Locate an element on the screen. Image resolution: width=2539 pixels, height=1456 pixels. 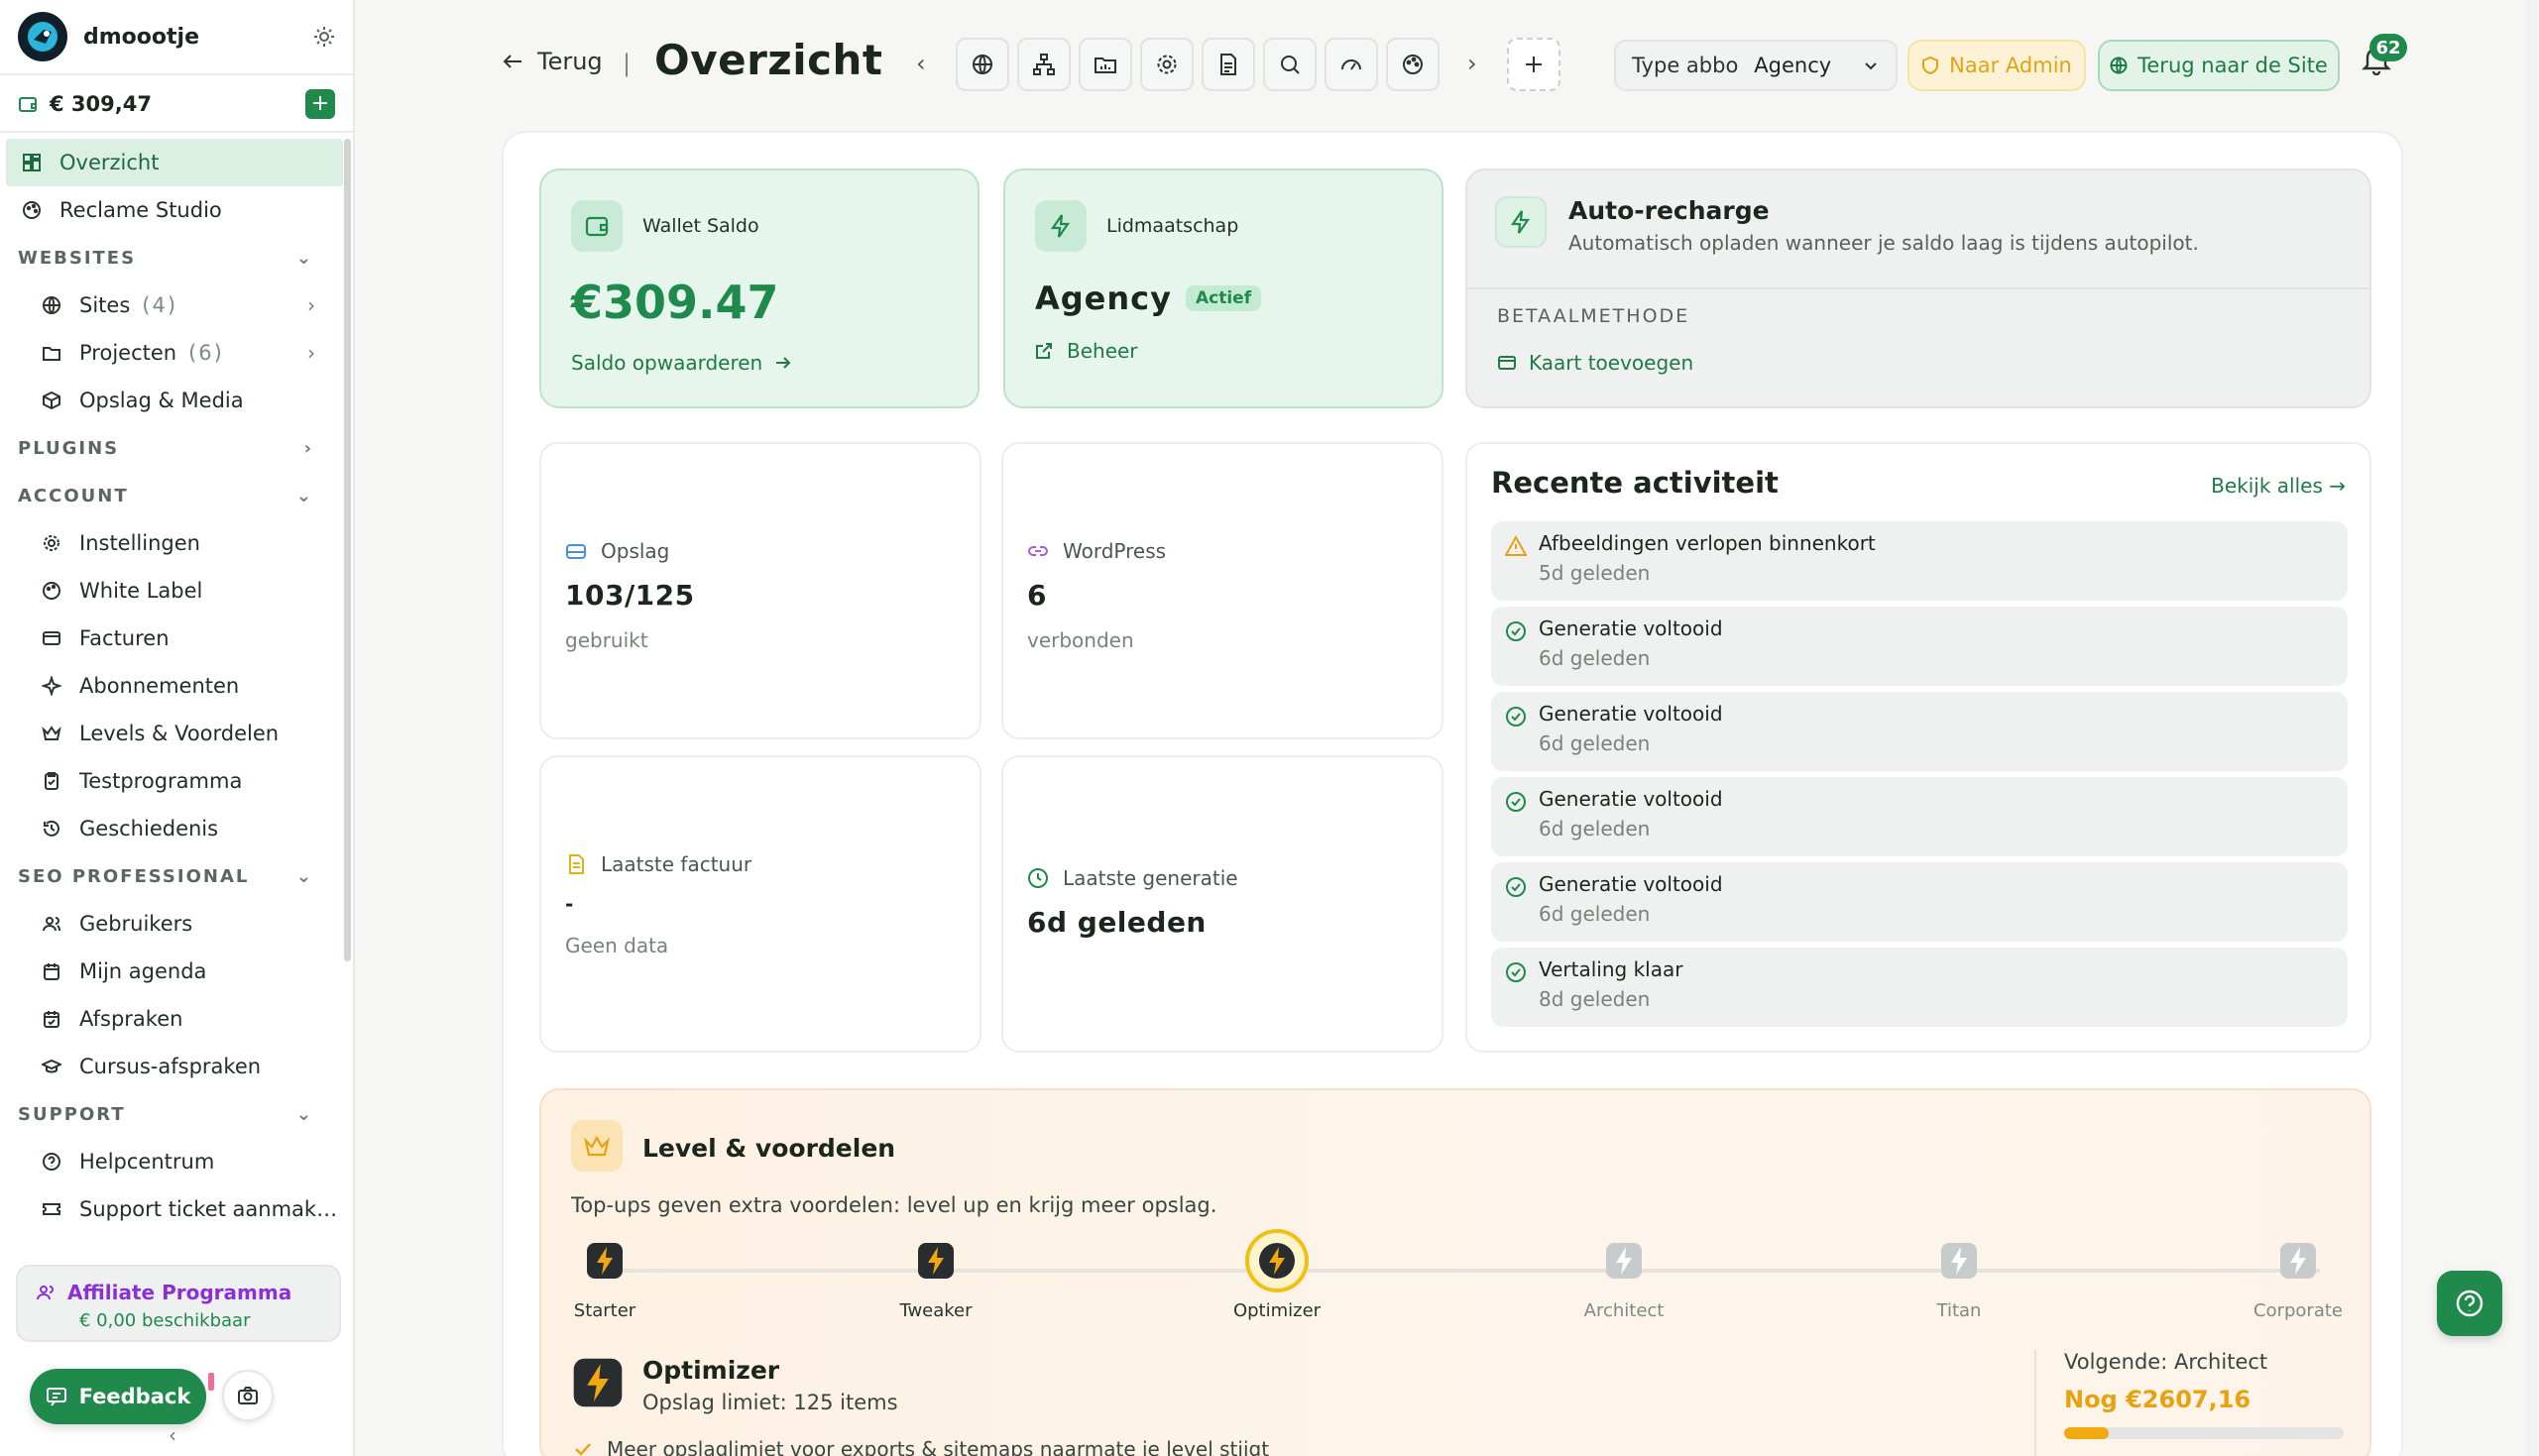
sidebar-item-cursus: Cursus-afspraken is located at coordinates (171, 1066).